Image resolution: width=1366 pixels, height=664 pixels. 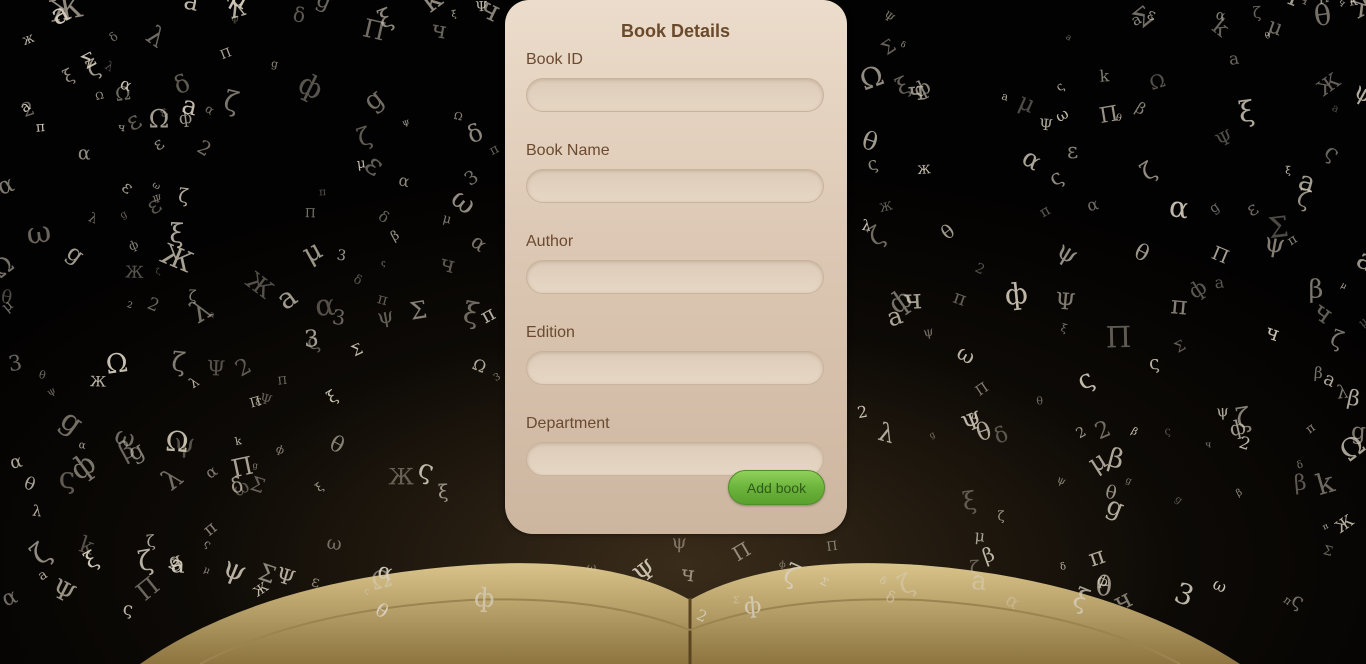 I want to click on edition-label: Edition, so click(x=550, y=332).